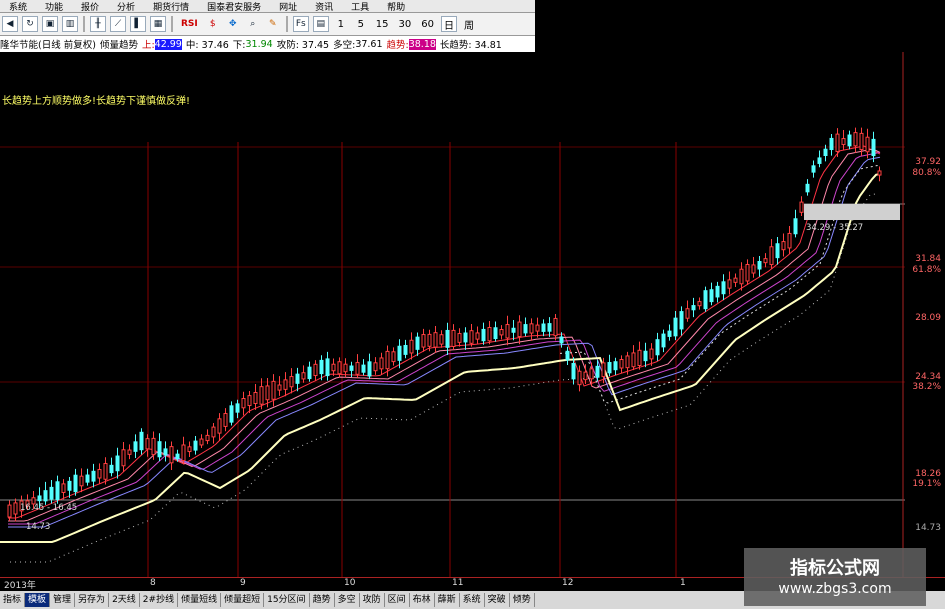  What do you see at coordinates (360, 6) in the screenshot?
I see `menu-item: 工具` at bounding box center [360, 6].